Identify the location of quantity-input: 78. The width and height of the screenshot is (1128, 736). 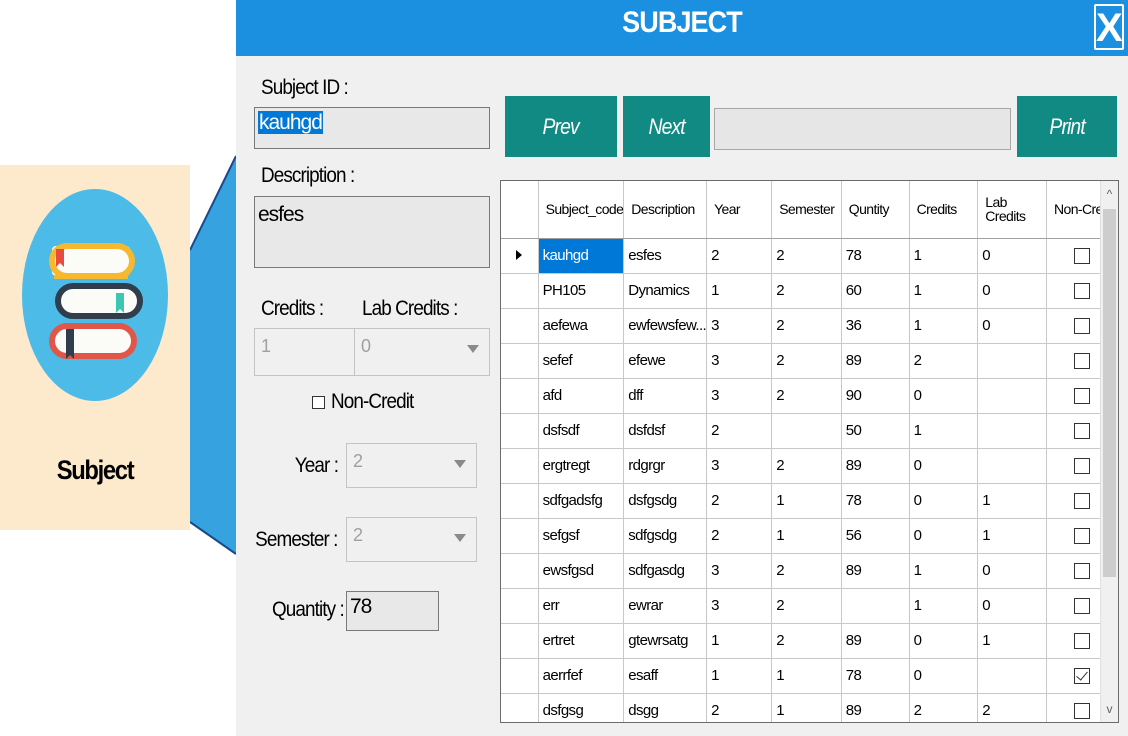
(392, 611).